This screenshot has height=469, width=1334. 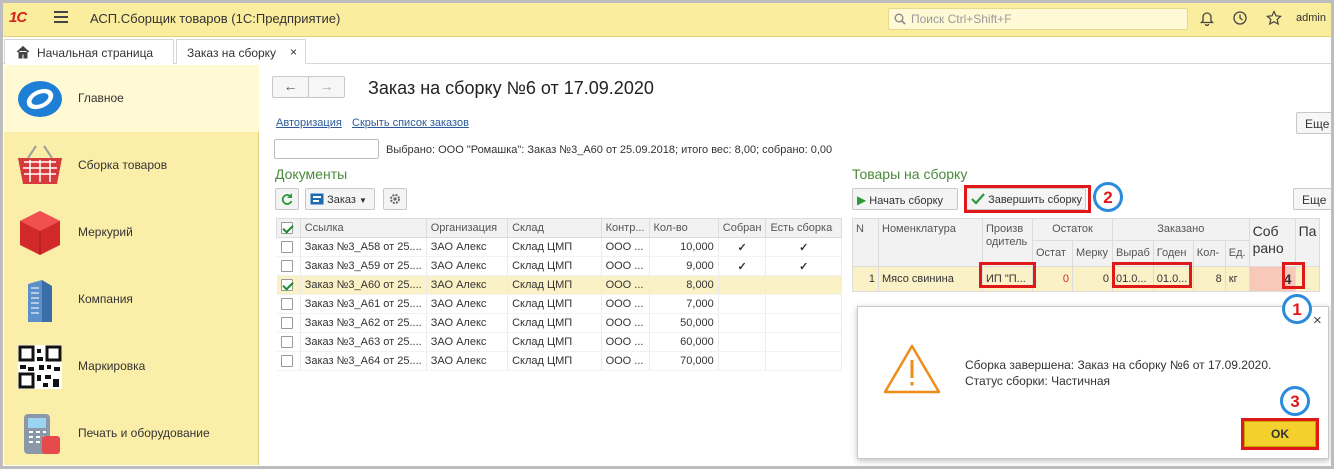 What do you see at coordinates (131, 433) in the screenshot?
I see `sidebar-item-printing: Печать и оборудование` at bounding box center [131, 433].